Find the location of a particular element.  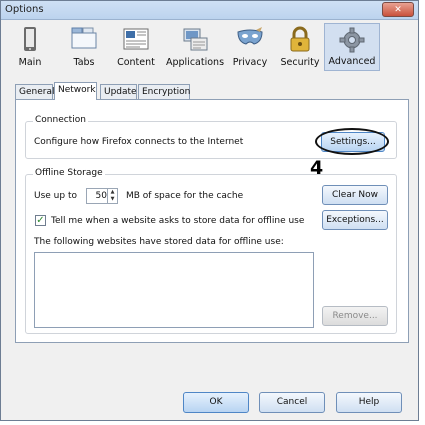

tell-me-checkbox: ✓ is located at coordinates (40, 220).